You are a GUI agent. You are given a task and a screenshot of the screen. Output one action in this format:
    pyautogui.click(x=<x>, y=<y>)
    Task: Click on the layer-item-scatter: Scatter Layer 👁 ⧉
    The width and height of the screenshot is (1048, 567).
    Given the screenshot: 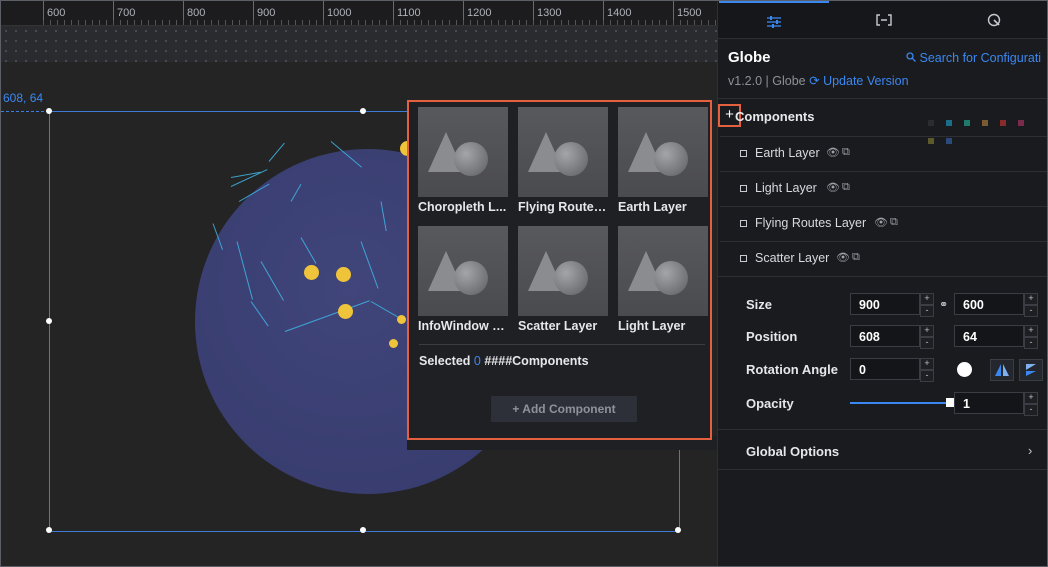 What is the action you would take?
    pyautogui.click(x=883, y=258)
    